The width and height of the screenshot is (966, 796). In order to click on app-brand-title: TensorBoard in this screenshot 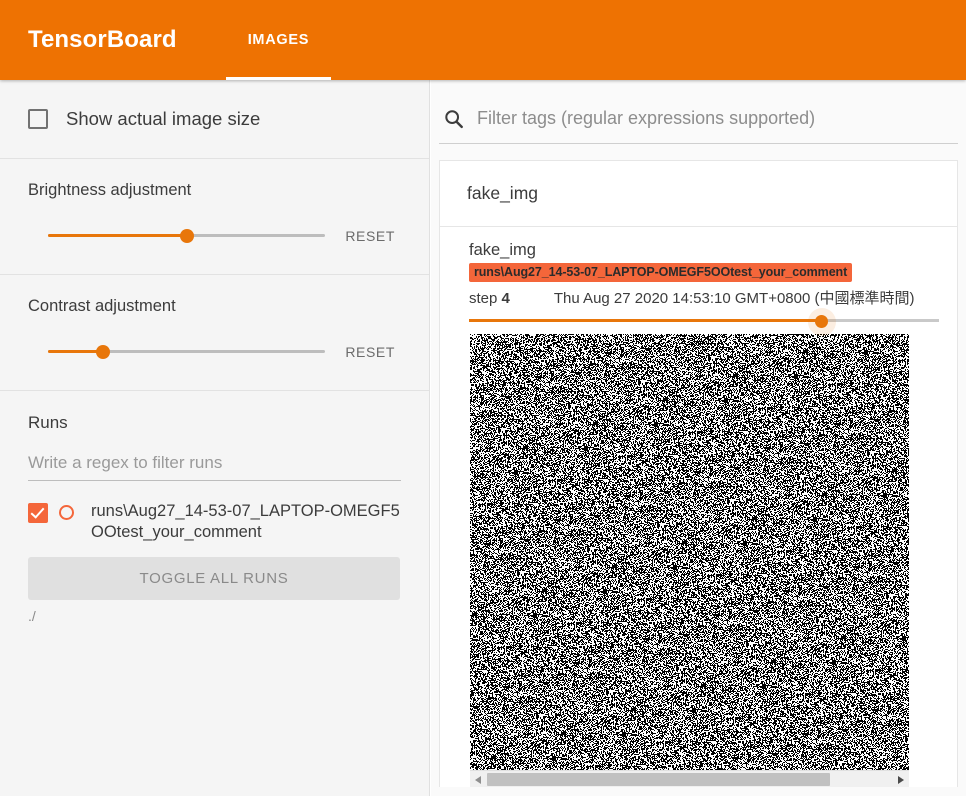, I will do `click(102, 39)`.